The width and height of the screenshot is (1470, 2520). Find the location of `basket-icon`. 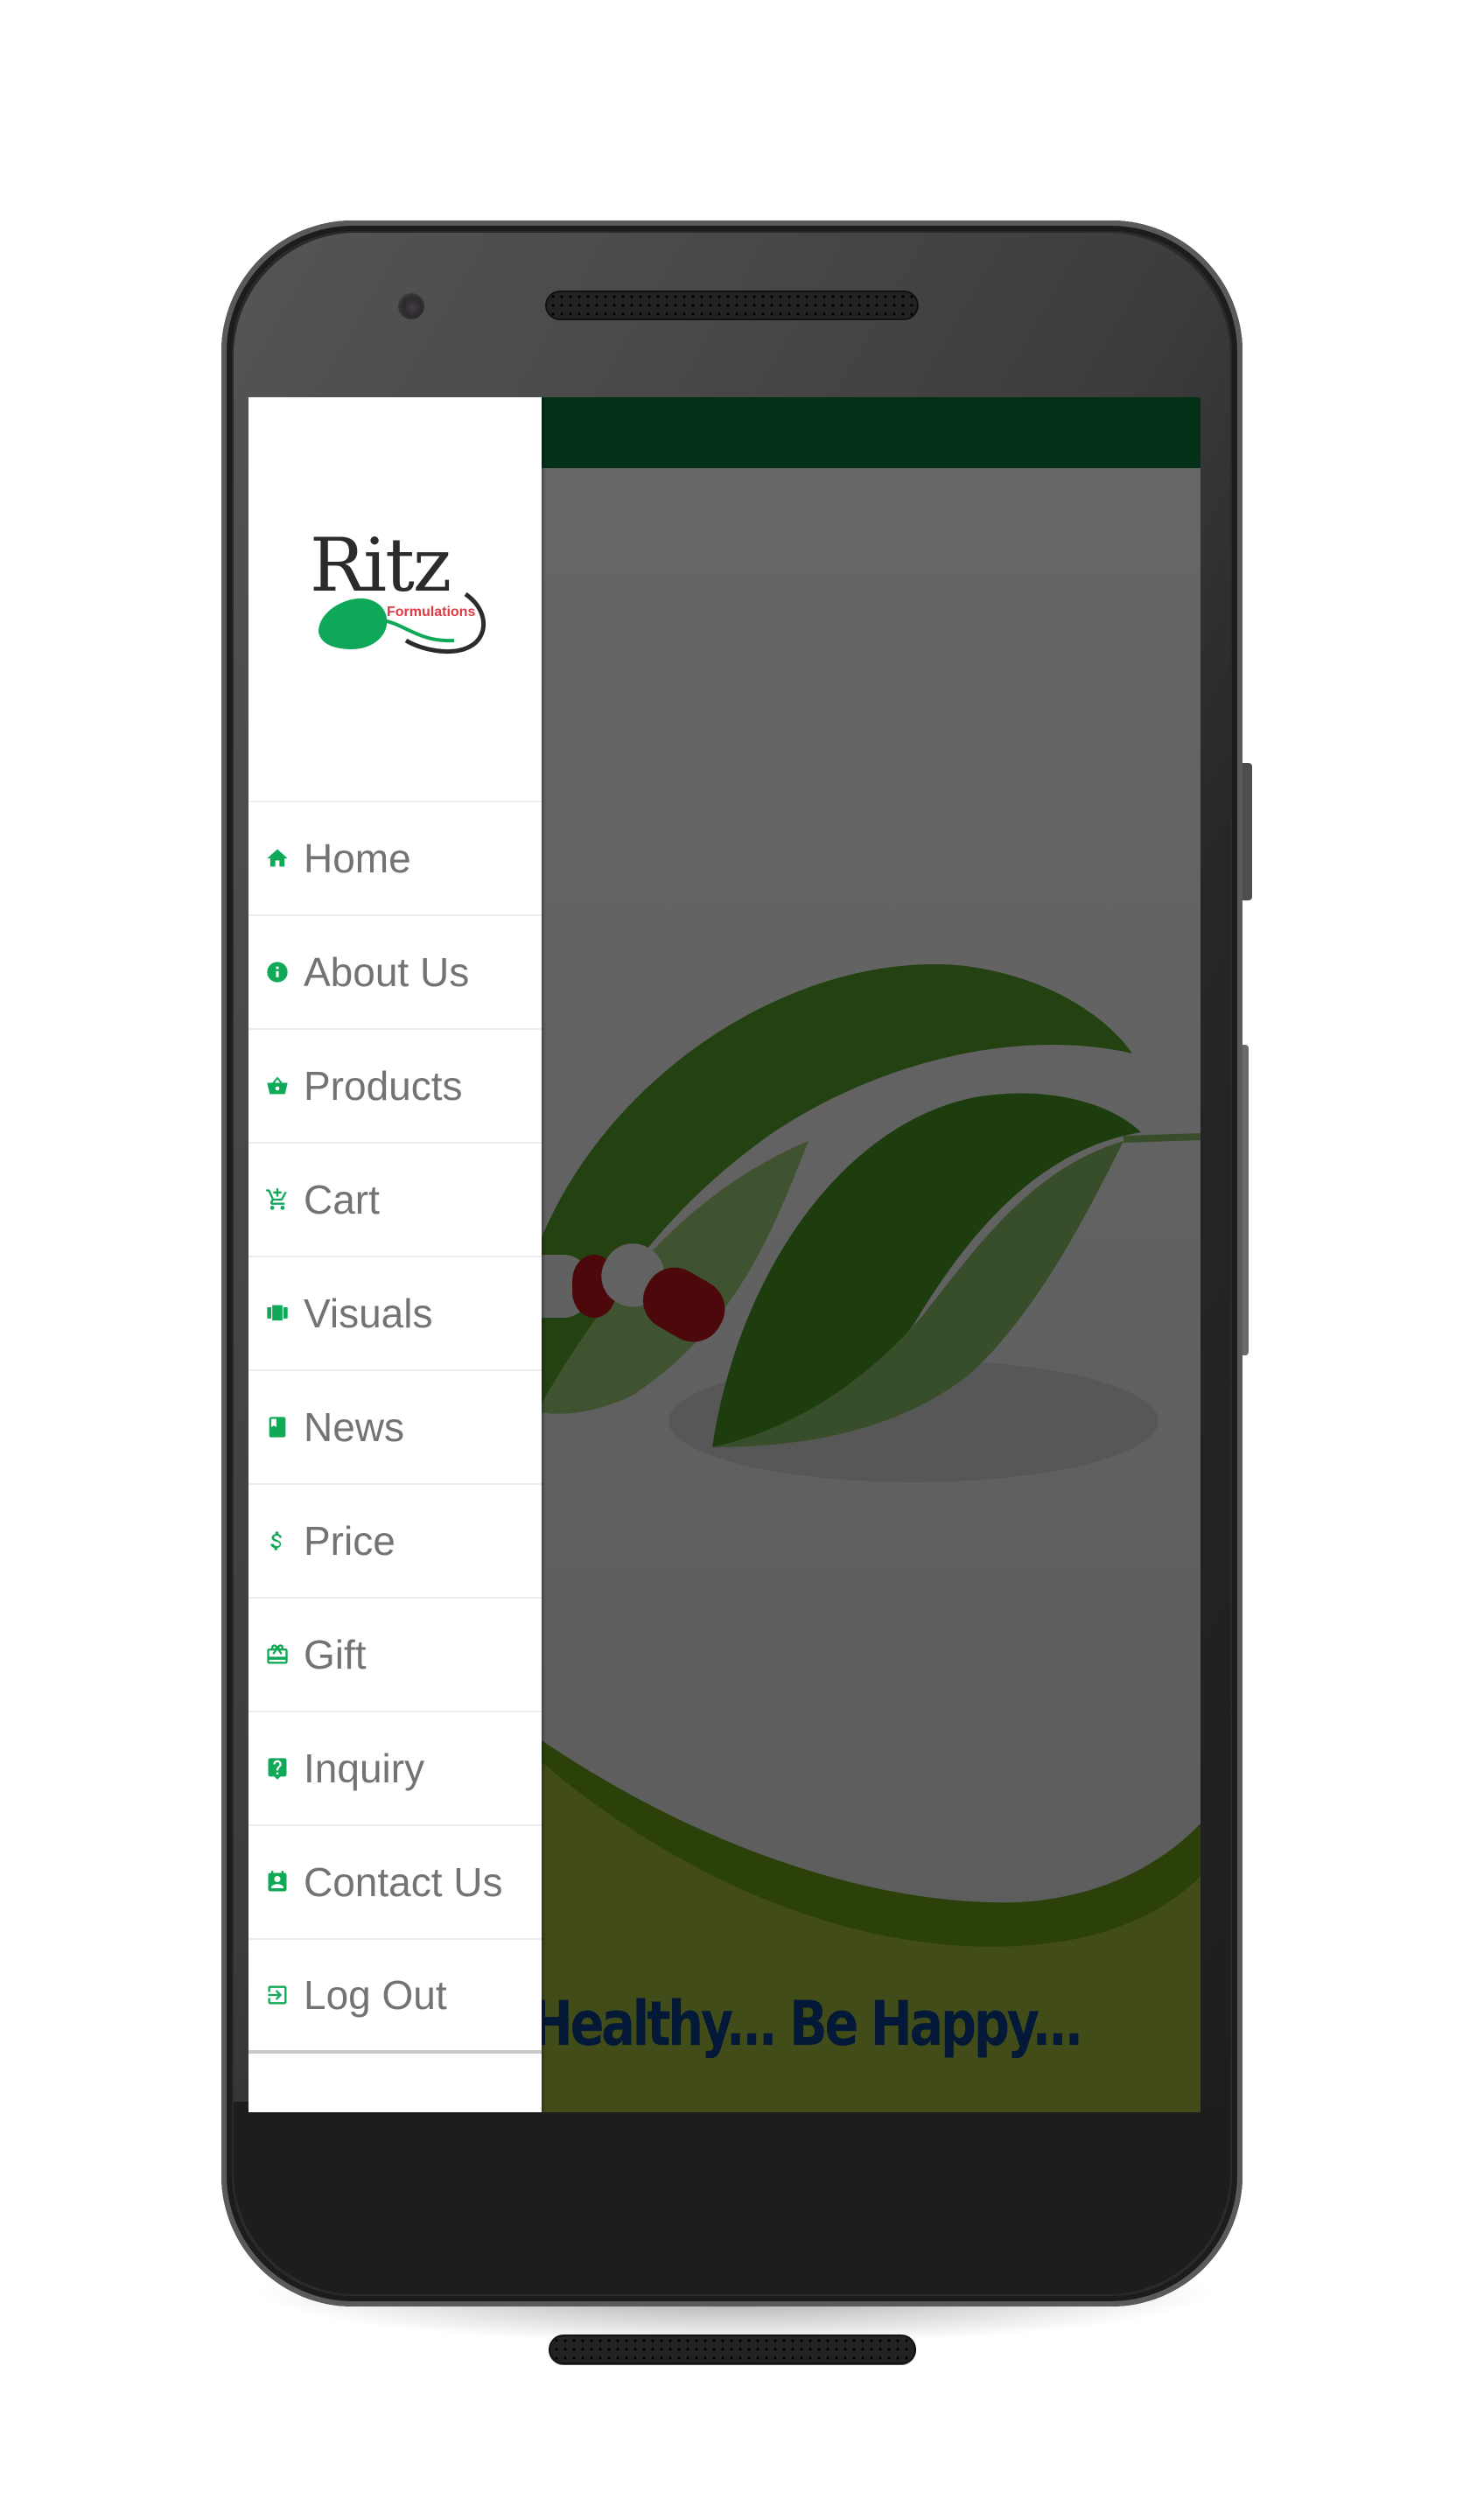

basket-icon is located at coordinates (277, 1086).